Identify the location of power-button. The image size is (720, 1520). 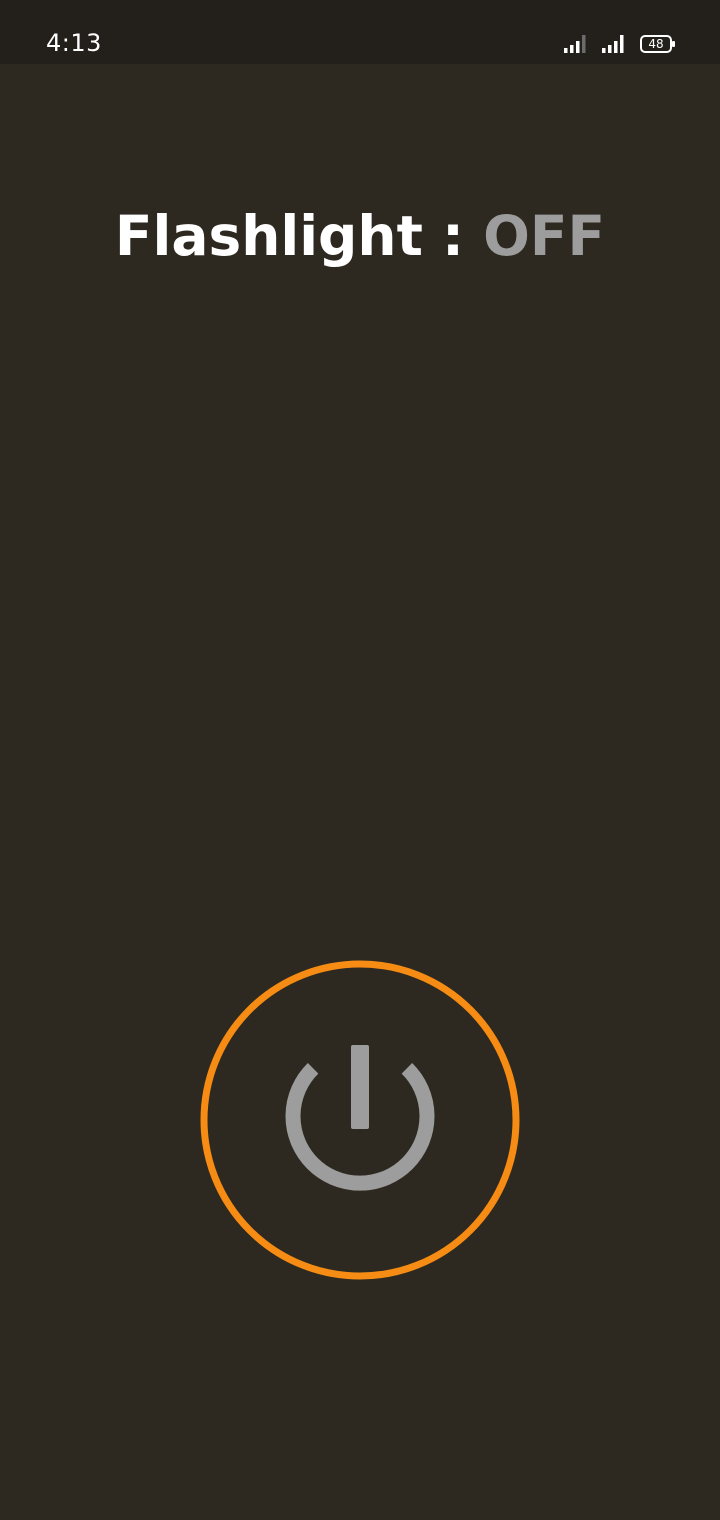
(360, 1120).